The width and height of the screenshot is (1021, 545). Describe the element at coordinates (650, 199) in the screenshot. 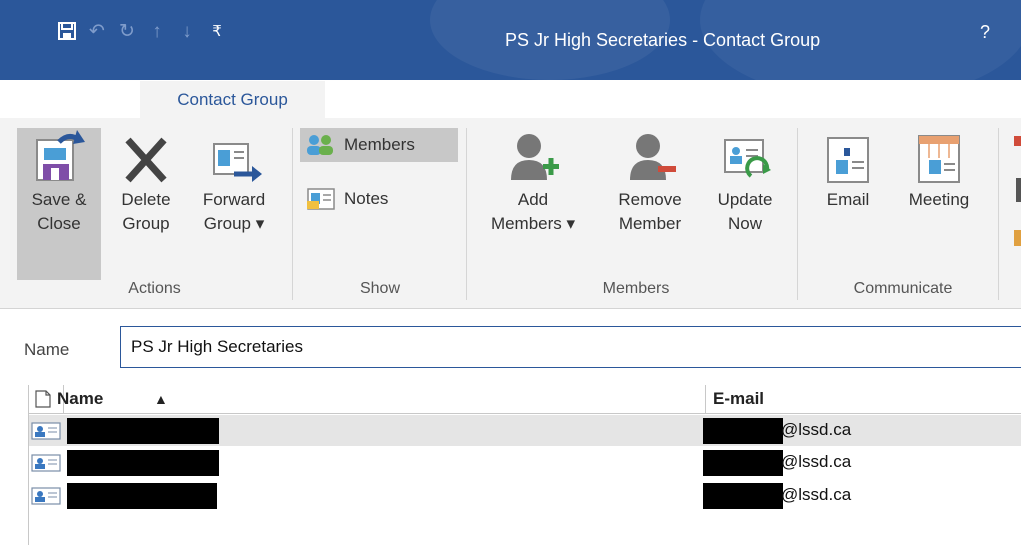

I see `remove-member-label-1: Remove` at that location.